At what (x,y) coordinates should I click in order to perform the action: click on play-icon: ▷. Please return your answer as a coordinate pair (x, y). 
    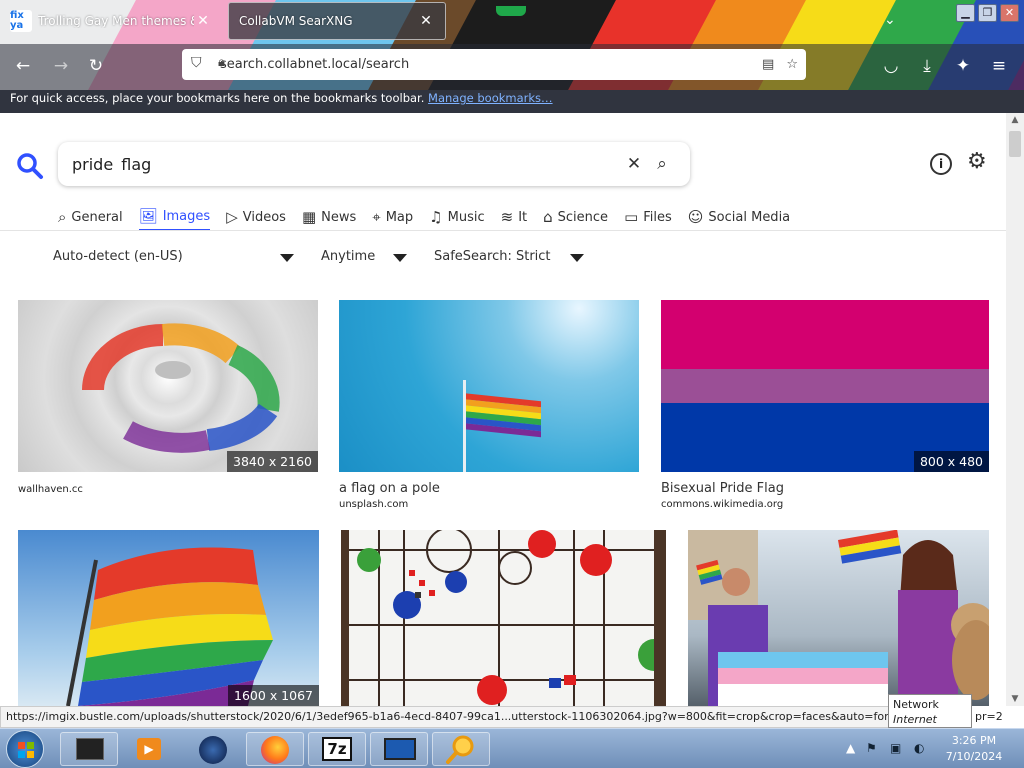
    Looking at the image, I should click on (232, 217).